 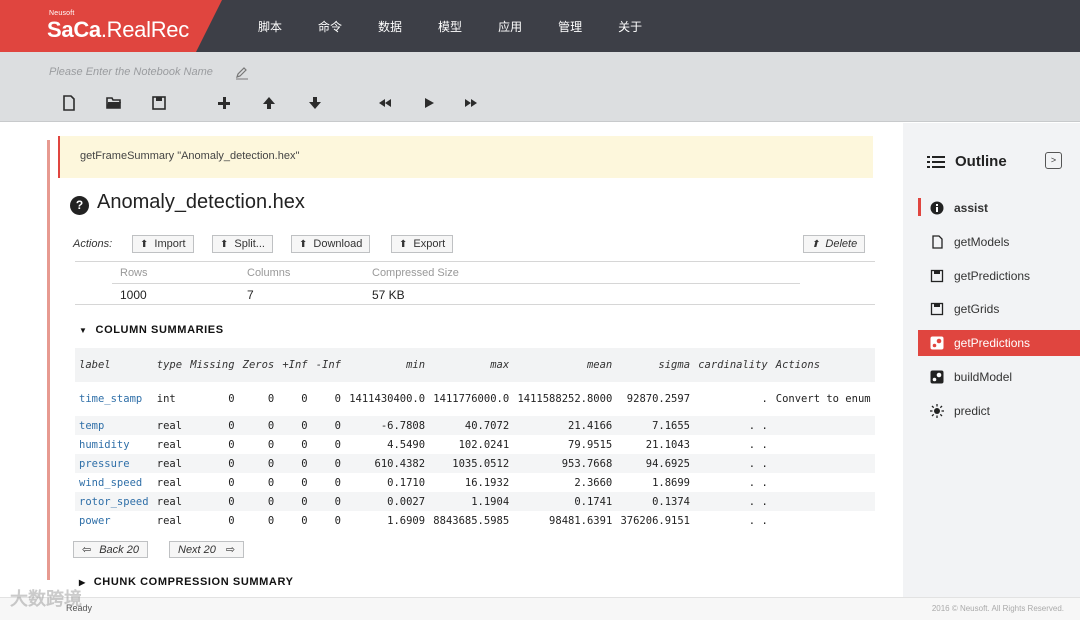 What do you see at coordinates (450, 26) in the screenshot?
I see `menu-item-models: 模型` at bounding box center [450, 26].